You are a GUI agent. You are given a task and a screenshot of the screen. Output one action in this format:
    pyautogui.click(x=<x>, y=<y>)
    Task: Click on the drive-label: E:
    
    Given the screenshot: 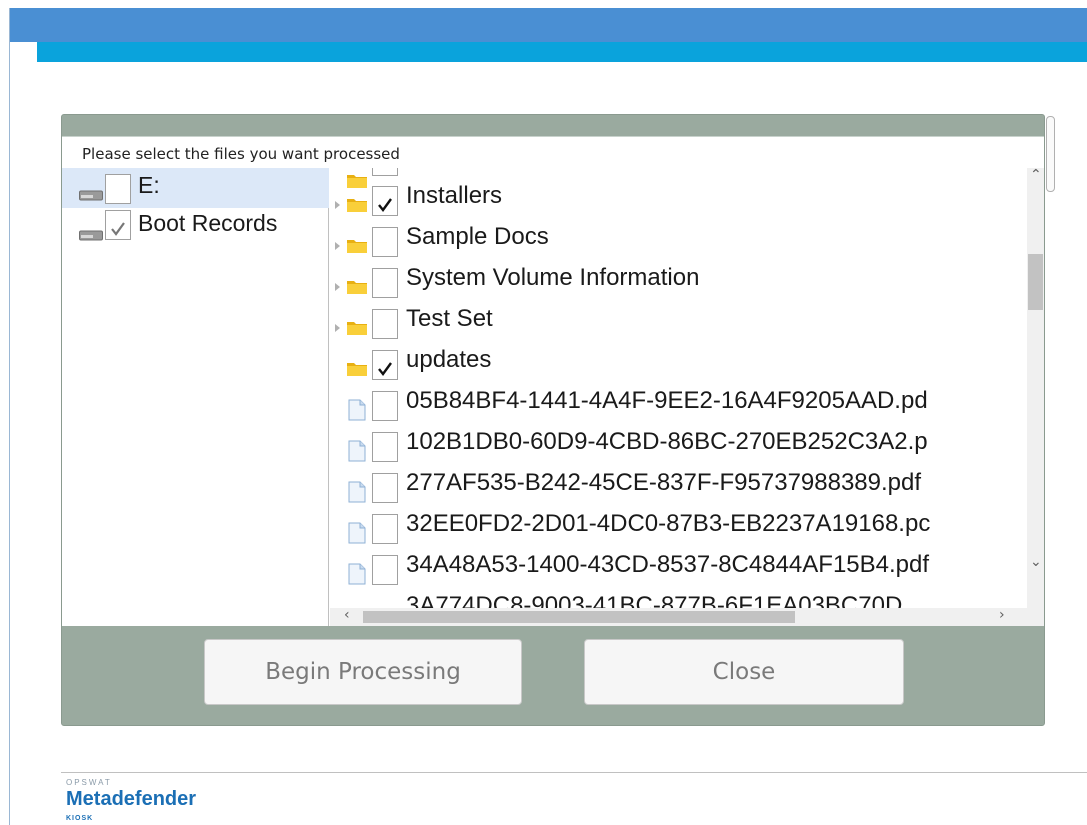 What is the action you would take?
    pyautogui.click(x=149, y=185)
    